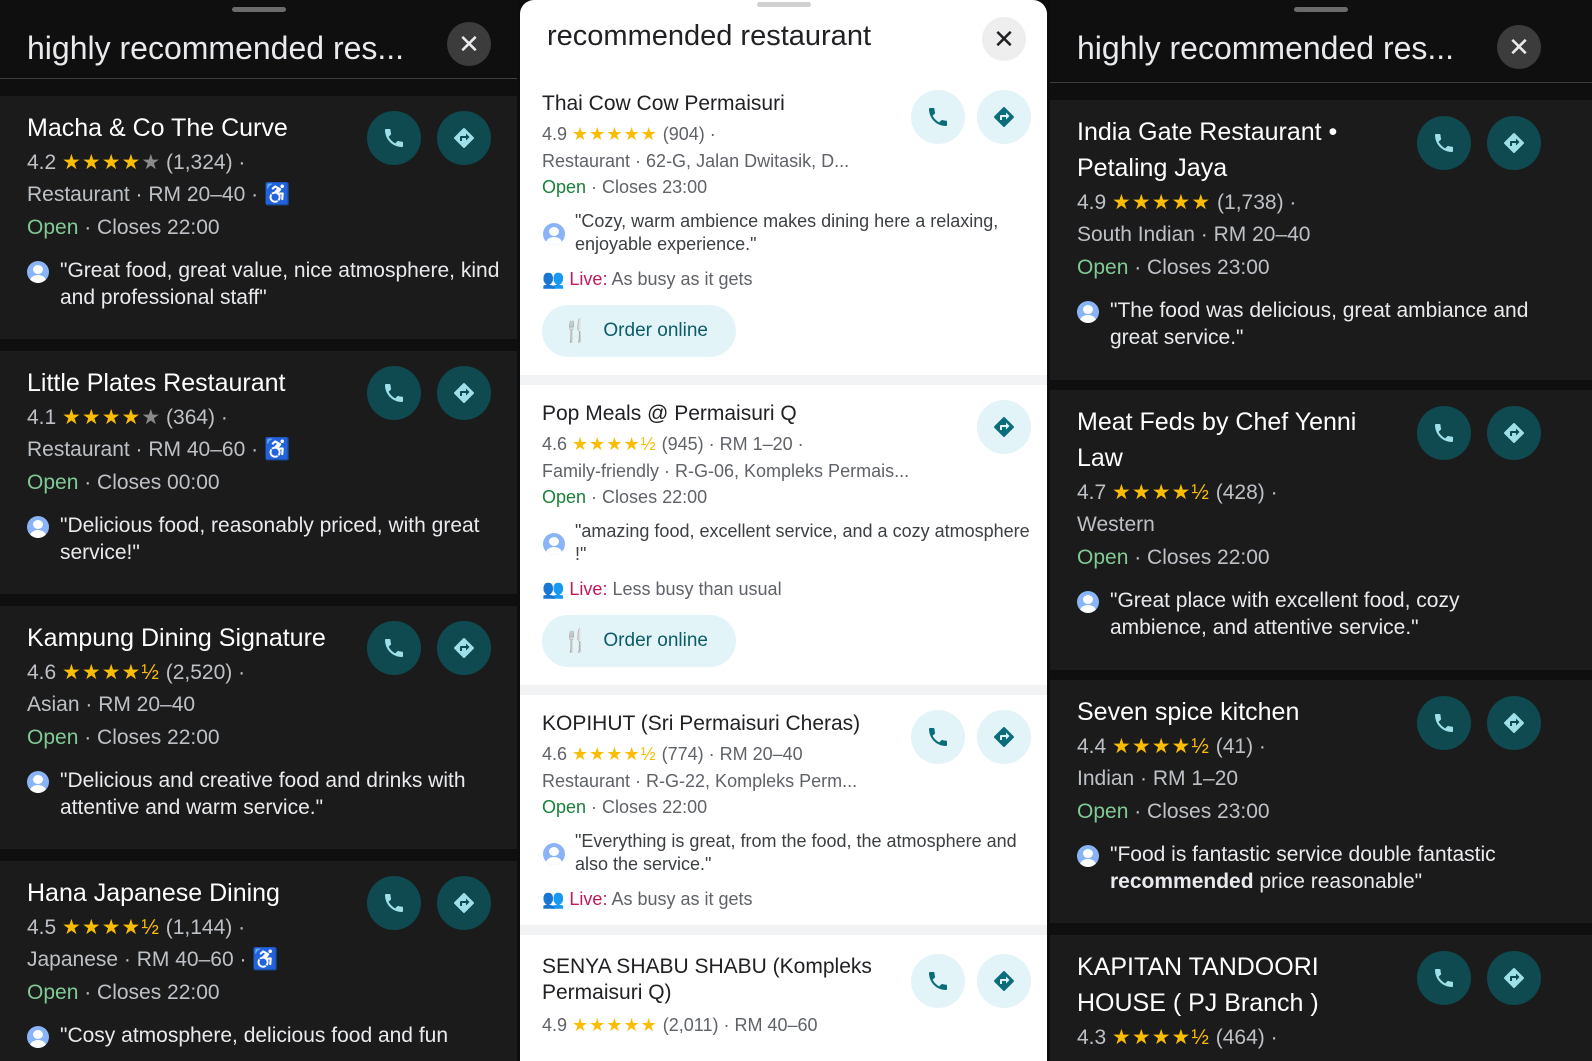 Image resolution: width=1592 pixels, height=1061 pixels. I want to click on place-name: Little Plates Restaurant, so click(156, 383).